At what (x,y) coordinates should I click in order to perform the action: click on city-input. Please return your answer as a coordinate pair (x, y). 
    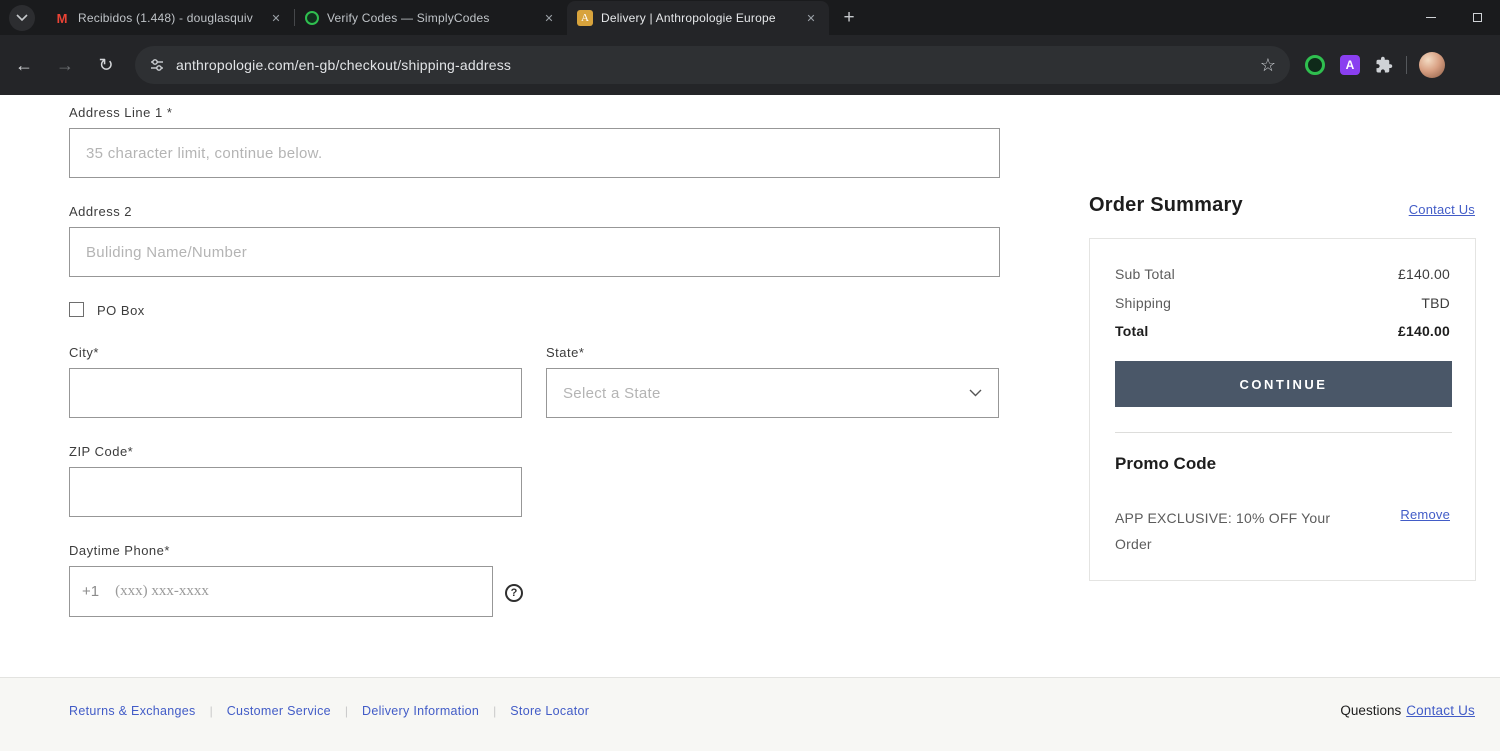
    Looking at the image, I should click on (295, 393).